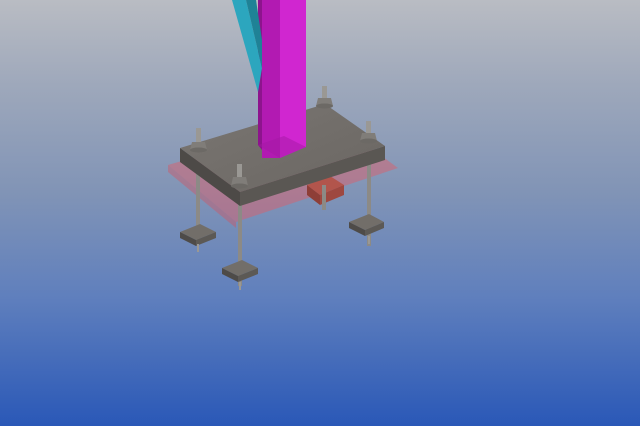 This screenshot has height=426, width=640. I want to click on anchor-washers, so click(282, 252).